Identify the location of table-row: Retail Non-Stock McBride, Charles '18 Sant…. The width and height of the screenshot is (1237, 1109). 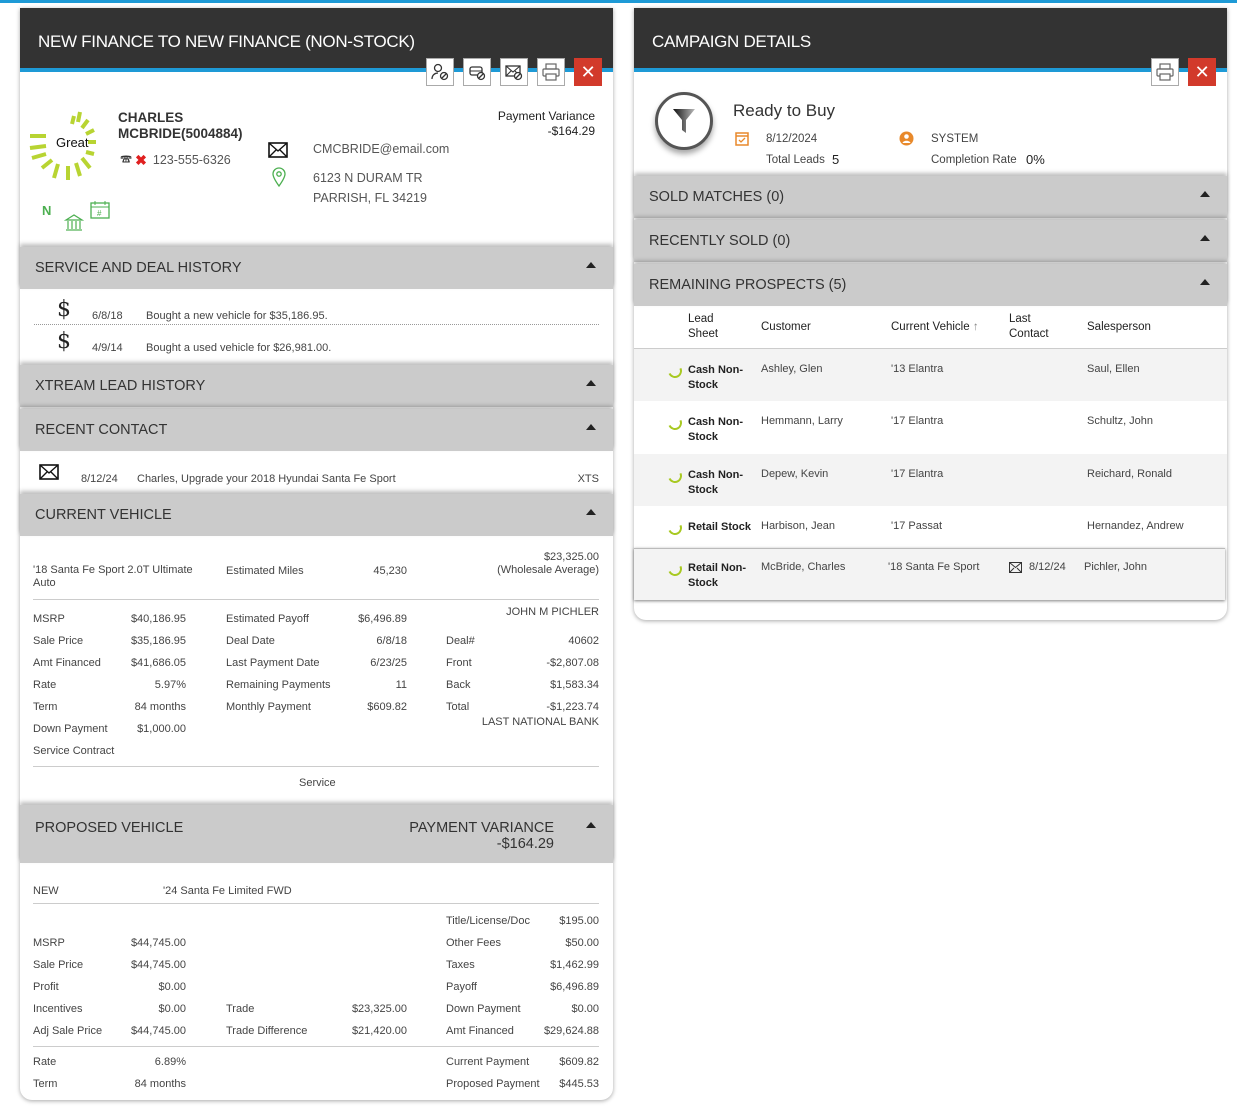
(929, 574).